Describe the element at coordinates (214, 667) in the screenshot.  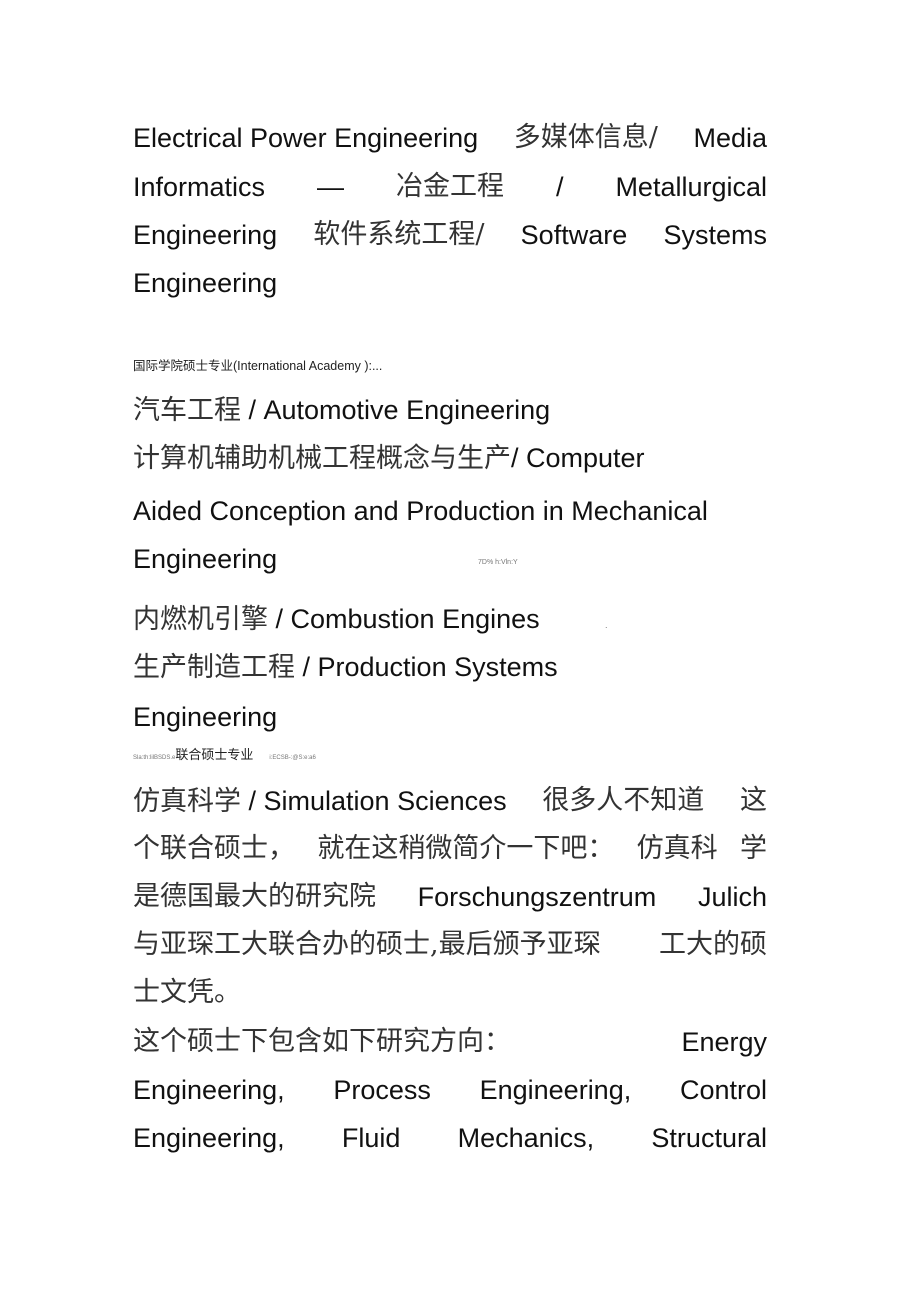
I see `program-name-cn: 生产制造工程` at that location.